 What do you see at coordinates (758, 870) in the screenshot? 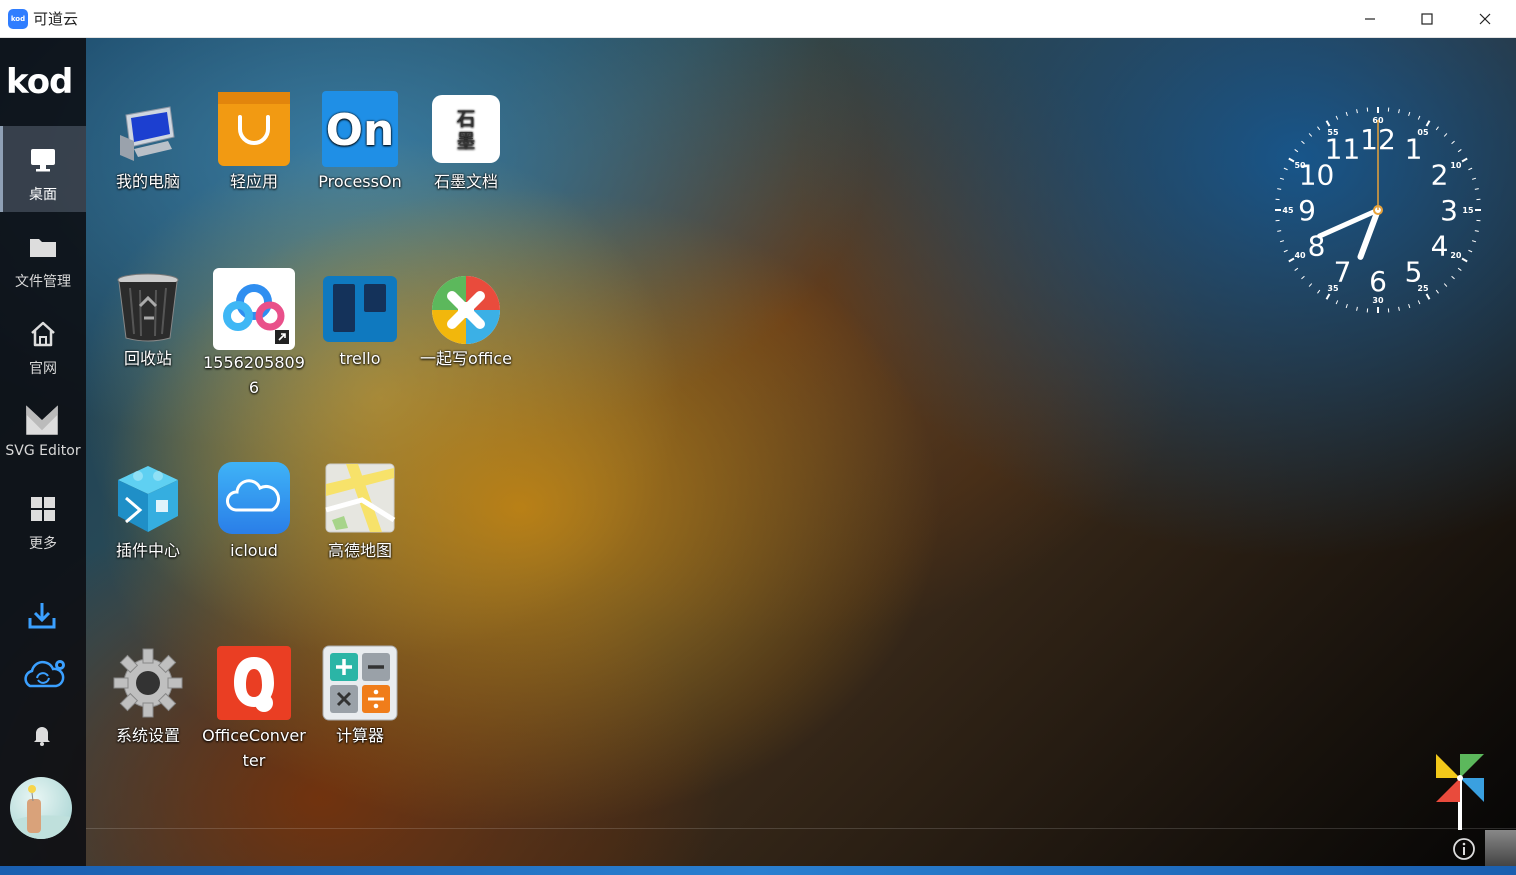
I see `os-taskbar-edge` at bounding box center [758, 870].